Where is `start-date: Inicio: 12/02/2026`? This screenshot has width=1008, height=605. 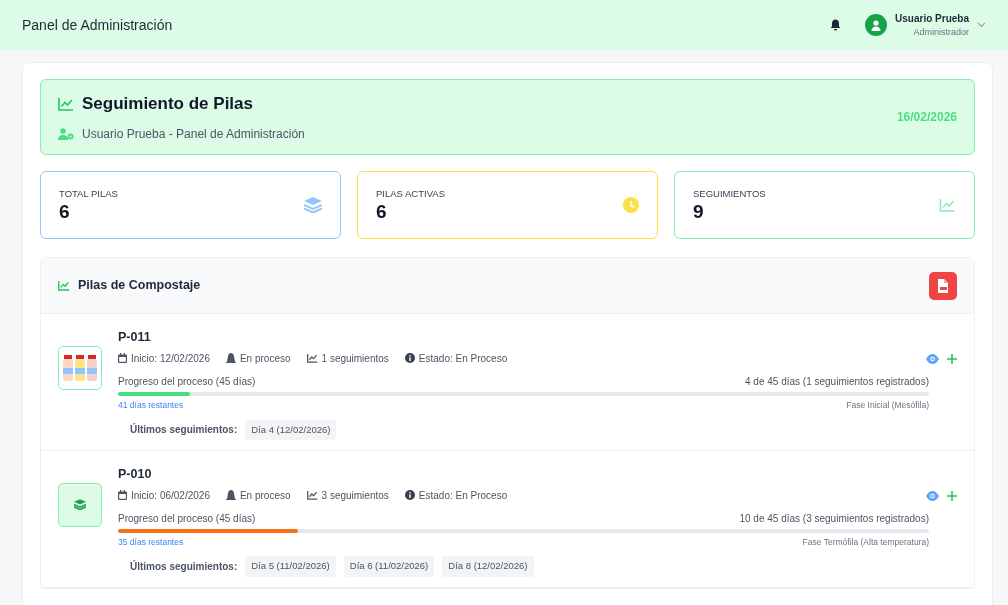
start-date: Inicio: 12/02/2026 is located at coordinates (170, 358).